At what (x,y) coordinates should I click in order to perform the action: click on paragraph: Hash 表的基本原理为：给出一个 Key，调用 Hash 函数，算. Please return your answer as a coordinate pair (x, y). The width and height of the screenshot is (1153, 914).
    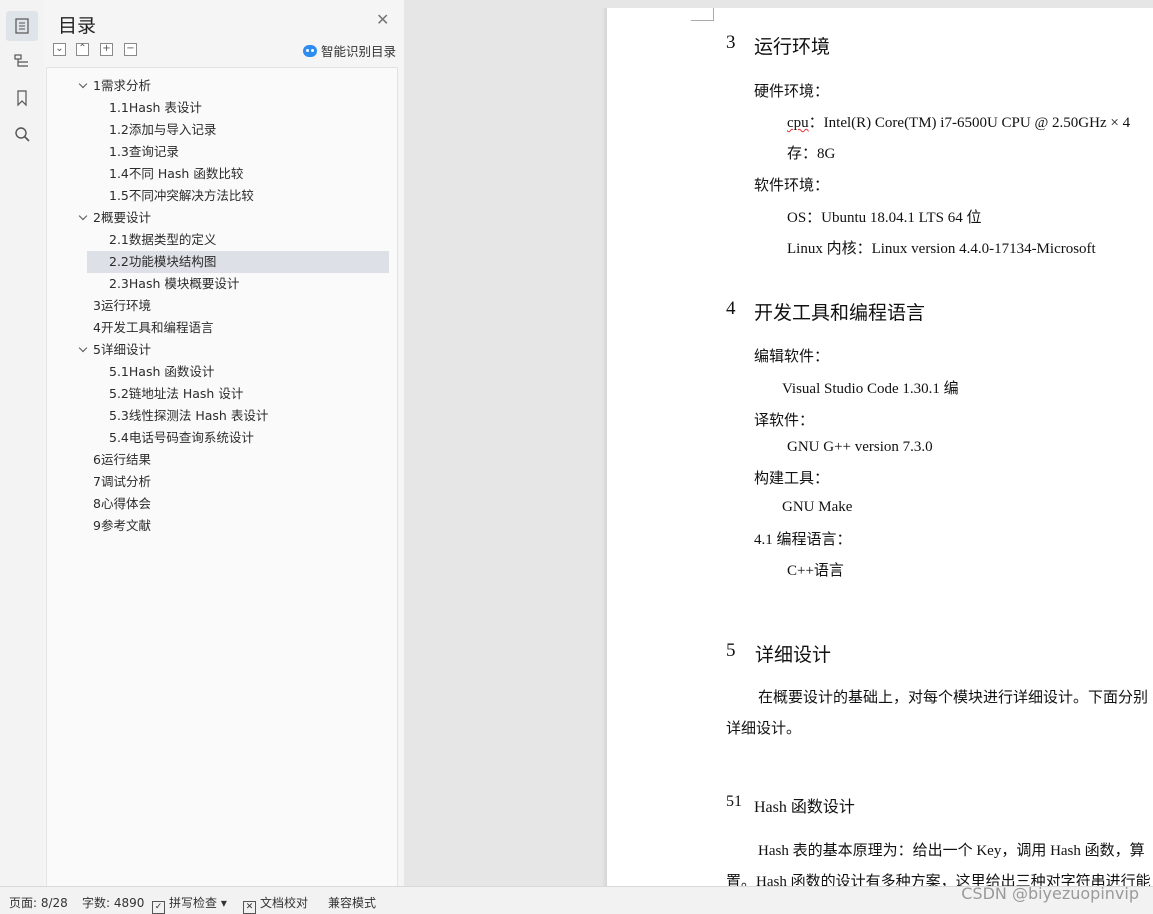
    Looking at the image, I should click on (951, 851).